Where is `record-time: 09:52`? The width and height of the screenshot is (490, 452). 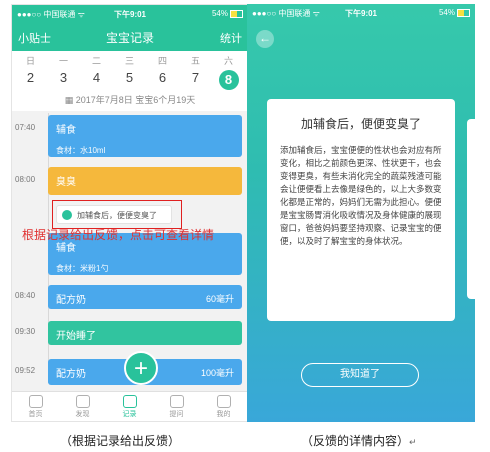
record-time: 09:52 is located at coordinates (25, 370).